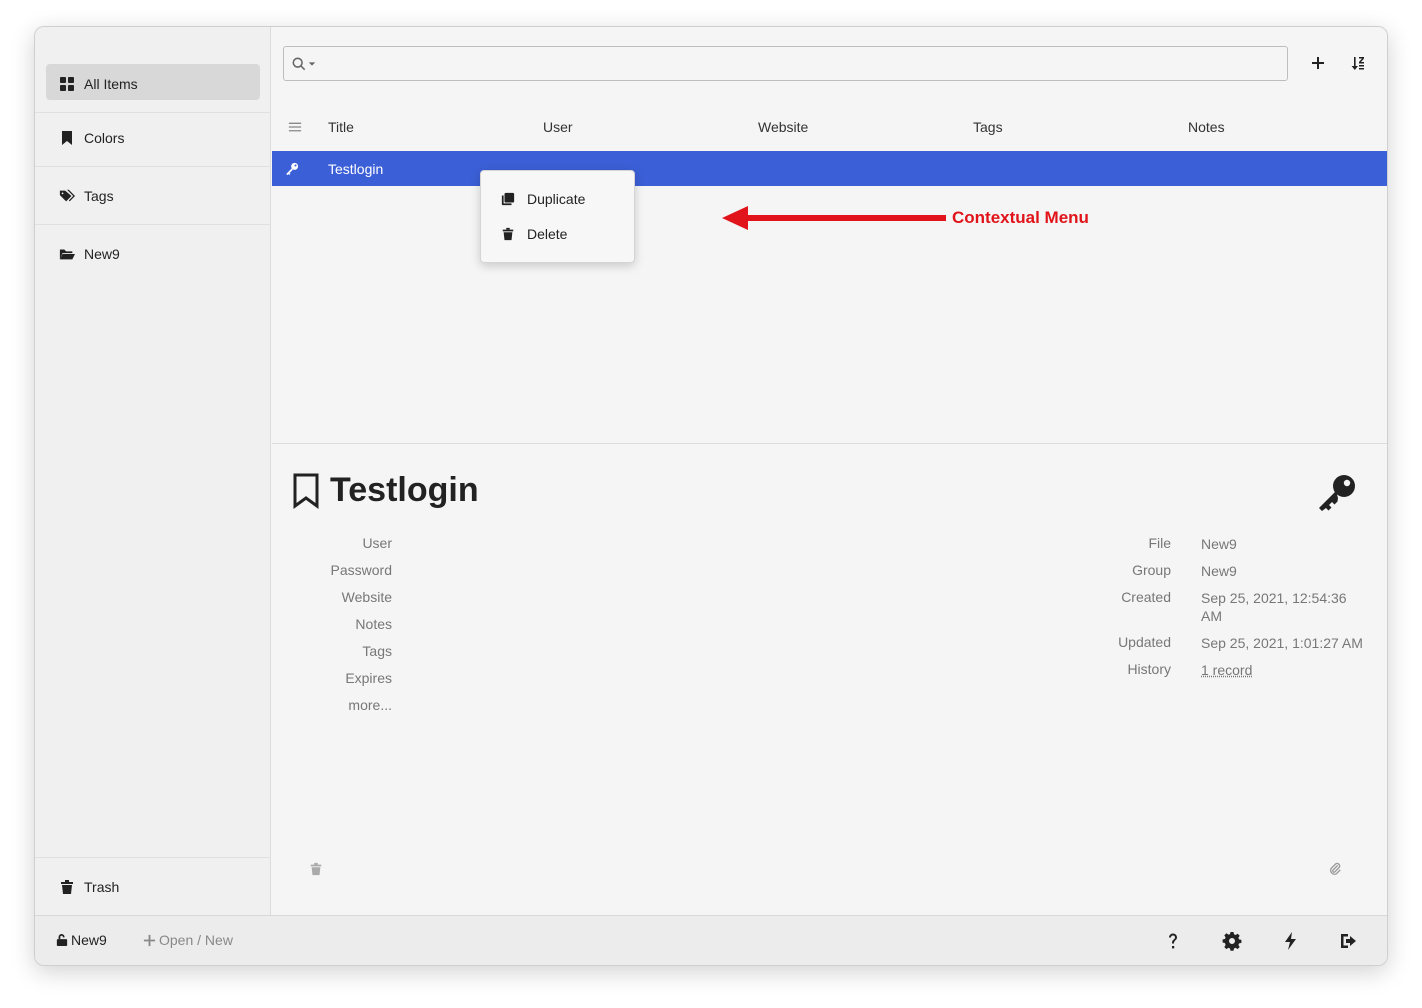 The image size is (1422, 1008). I want to click on search-icon, so click(299, 64).